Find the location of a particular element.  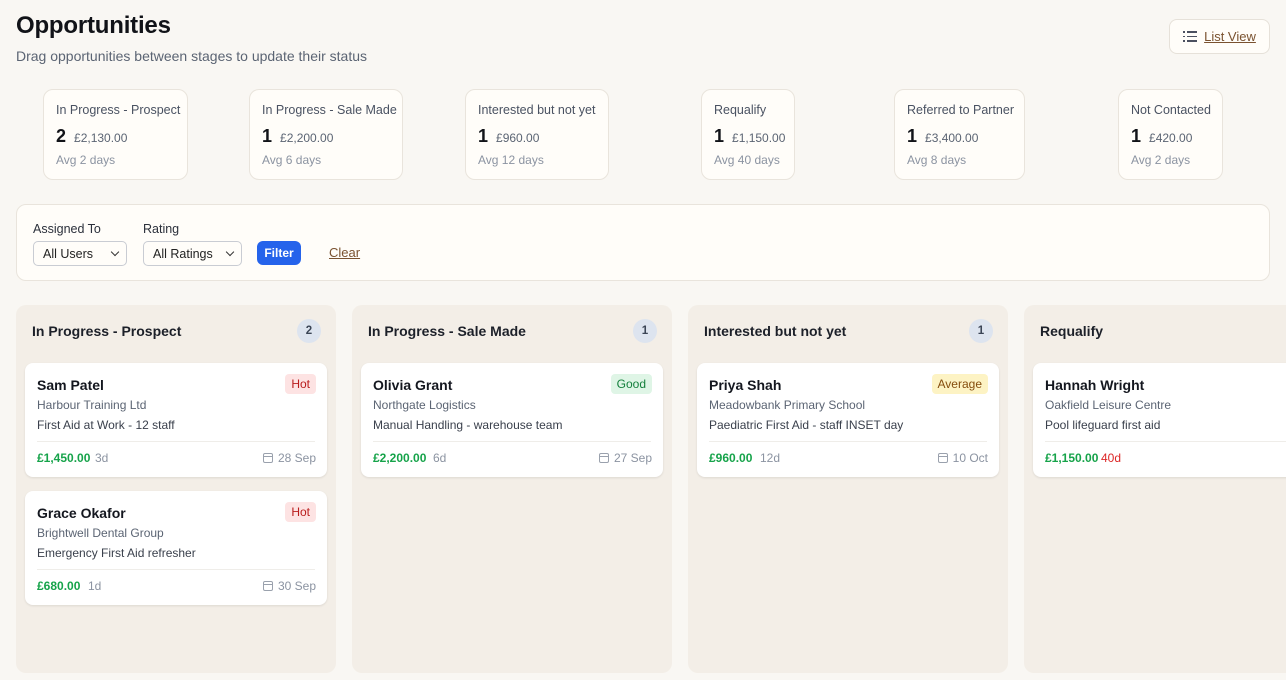

age: 40d is located at coordinates (1111, 458).